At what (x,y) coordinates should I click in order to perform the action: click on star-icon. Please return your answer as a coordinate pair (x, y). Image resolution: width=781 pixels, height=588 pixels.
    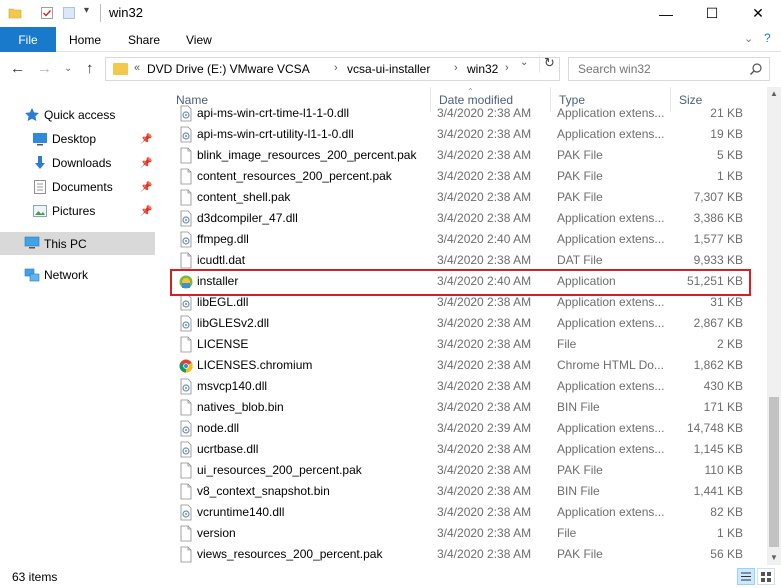
    Looking at the image, I should click on (32, 114).